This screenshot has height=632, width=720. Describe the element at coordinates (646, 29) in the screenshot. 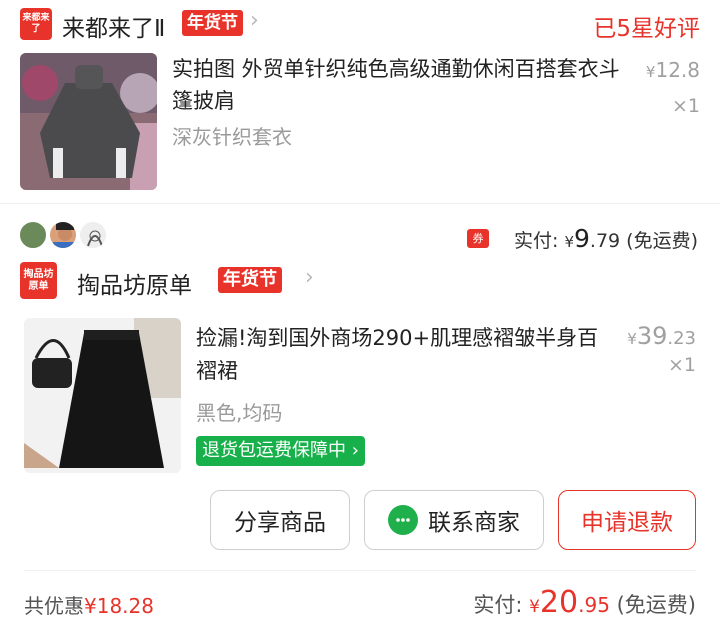

I see `order-status: 已5星好评` at that location.